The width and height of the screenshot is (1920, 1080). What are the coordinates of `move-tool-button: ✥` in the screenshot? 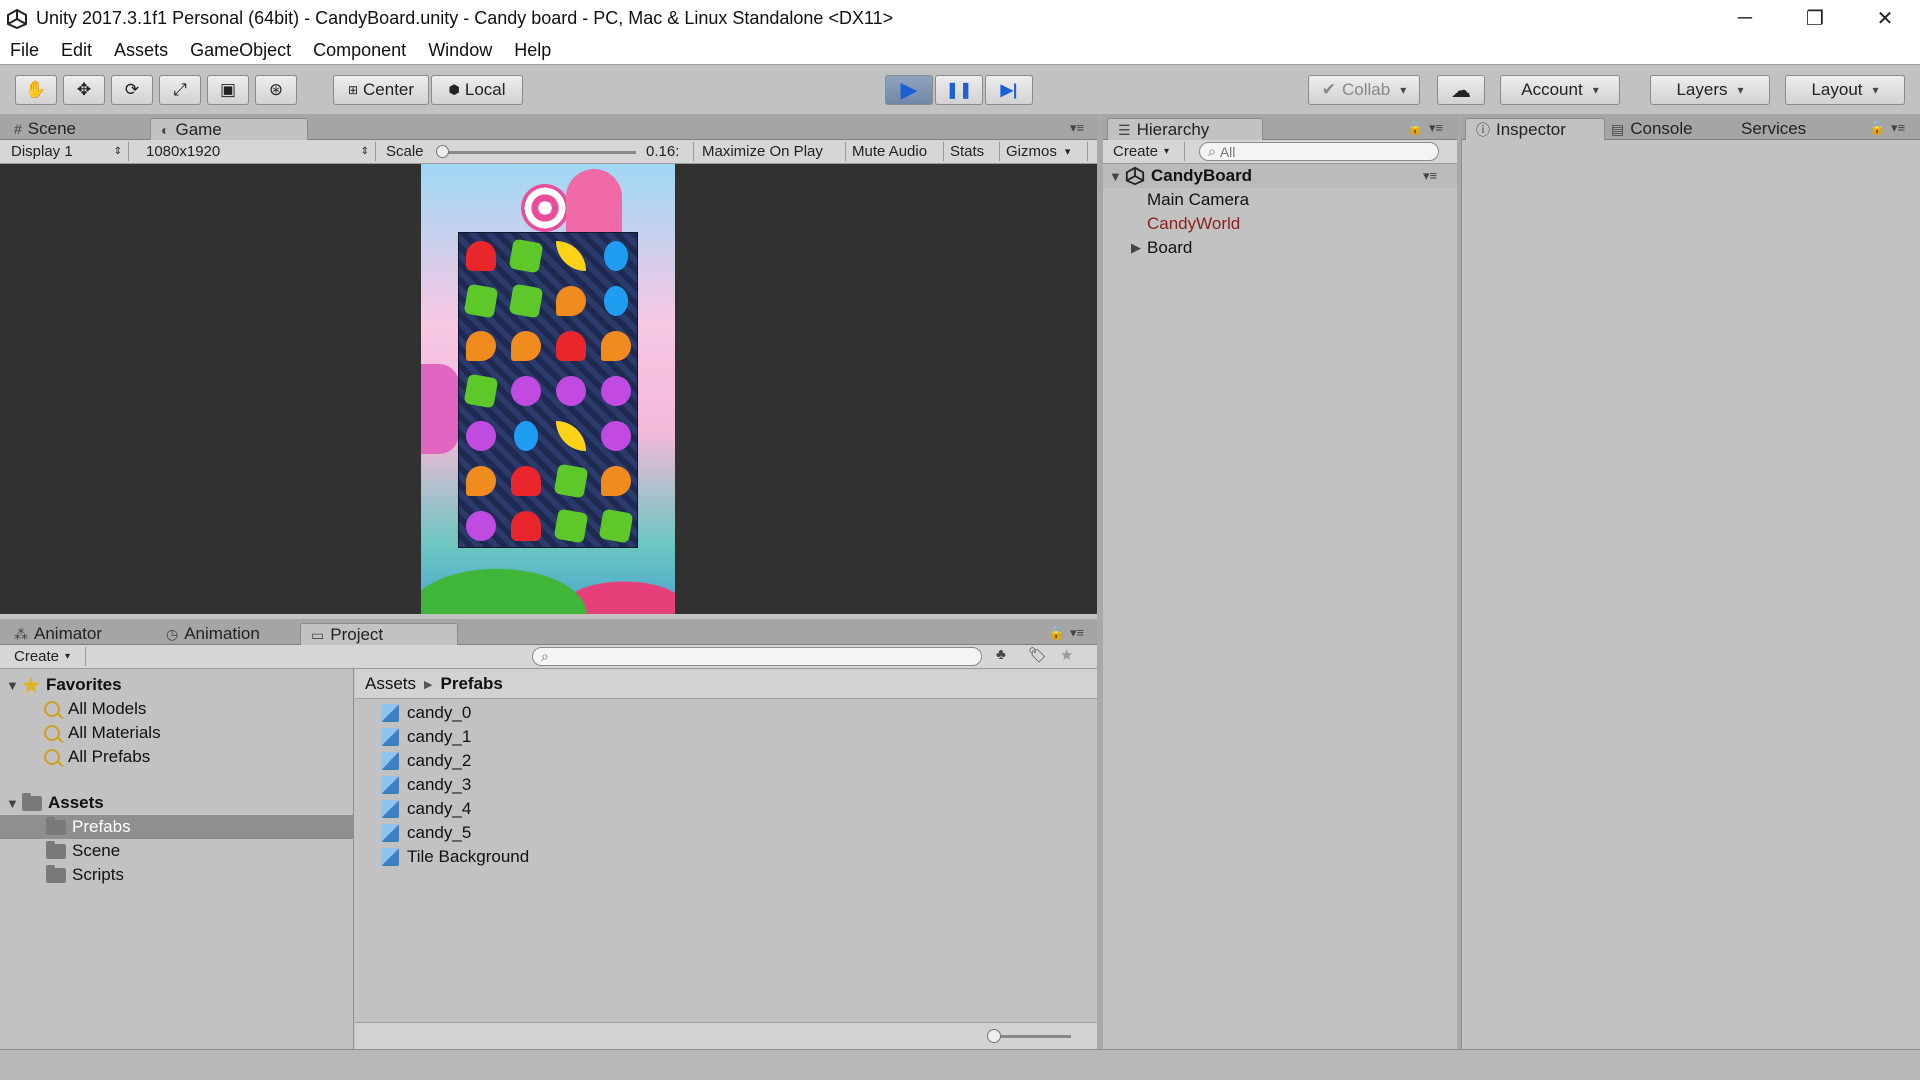 It's located at (84, 90).